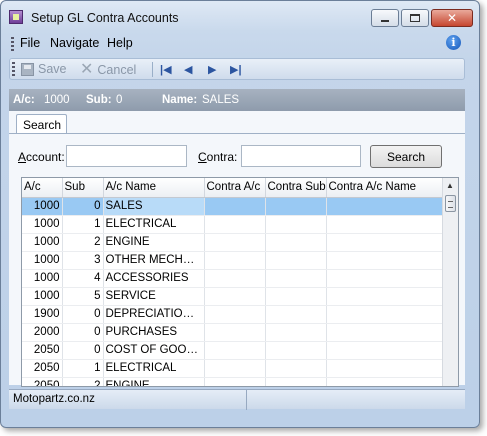 The height and width of the screenshot is (436, 487). I want to click on cancel-button: ✕ Cancel, so click(108, 70).